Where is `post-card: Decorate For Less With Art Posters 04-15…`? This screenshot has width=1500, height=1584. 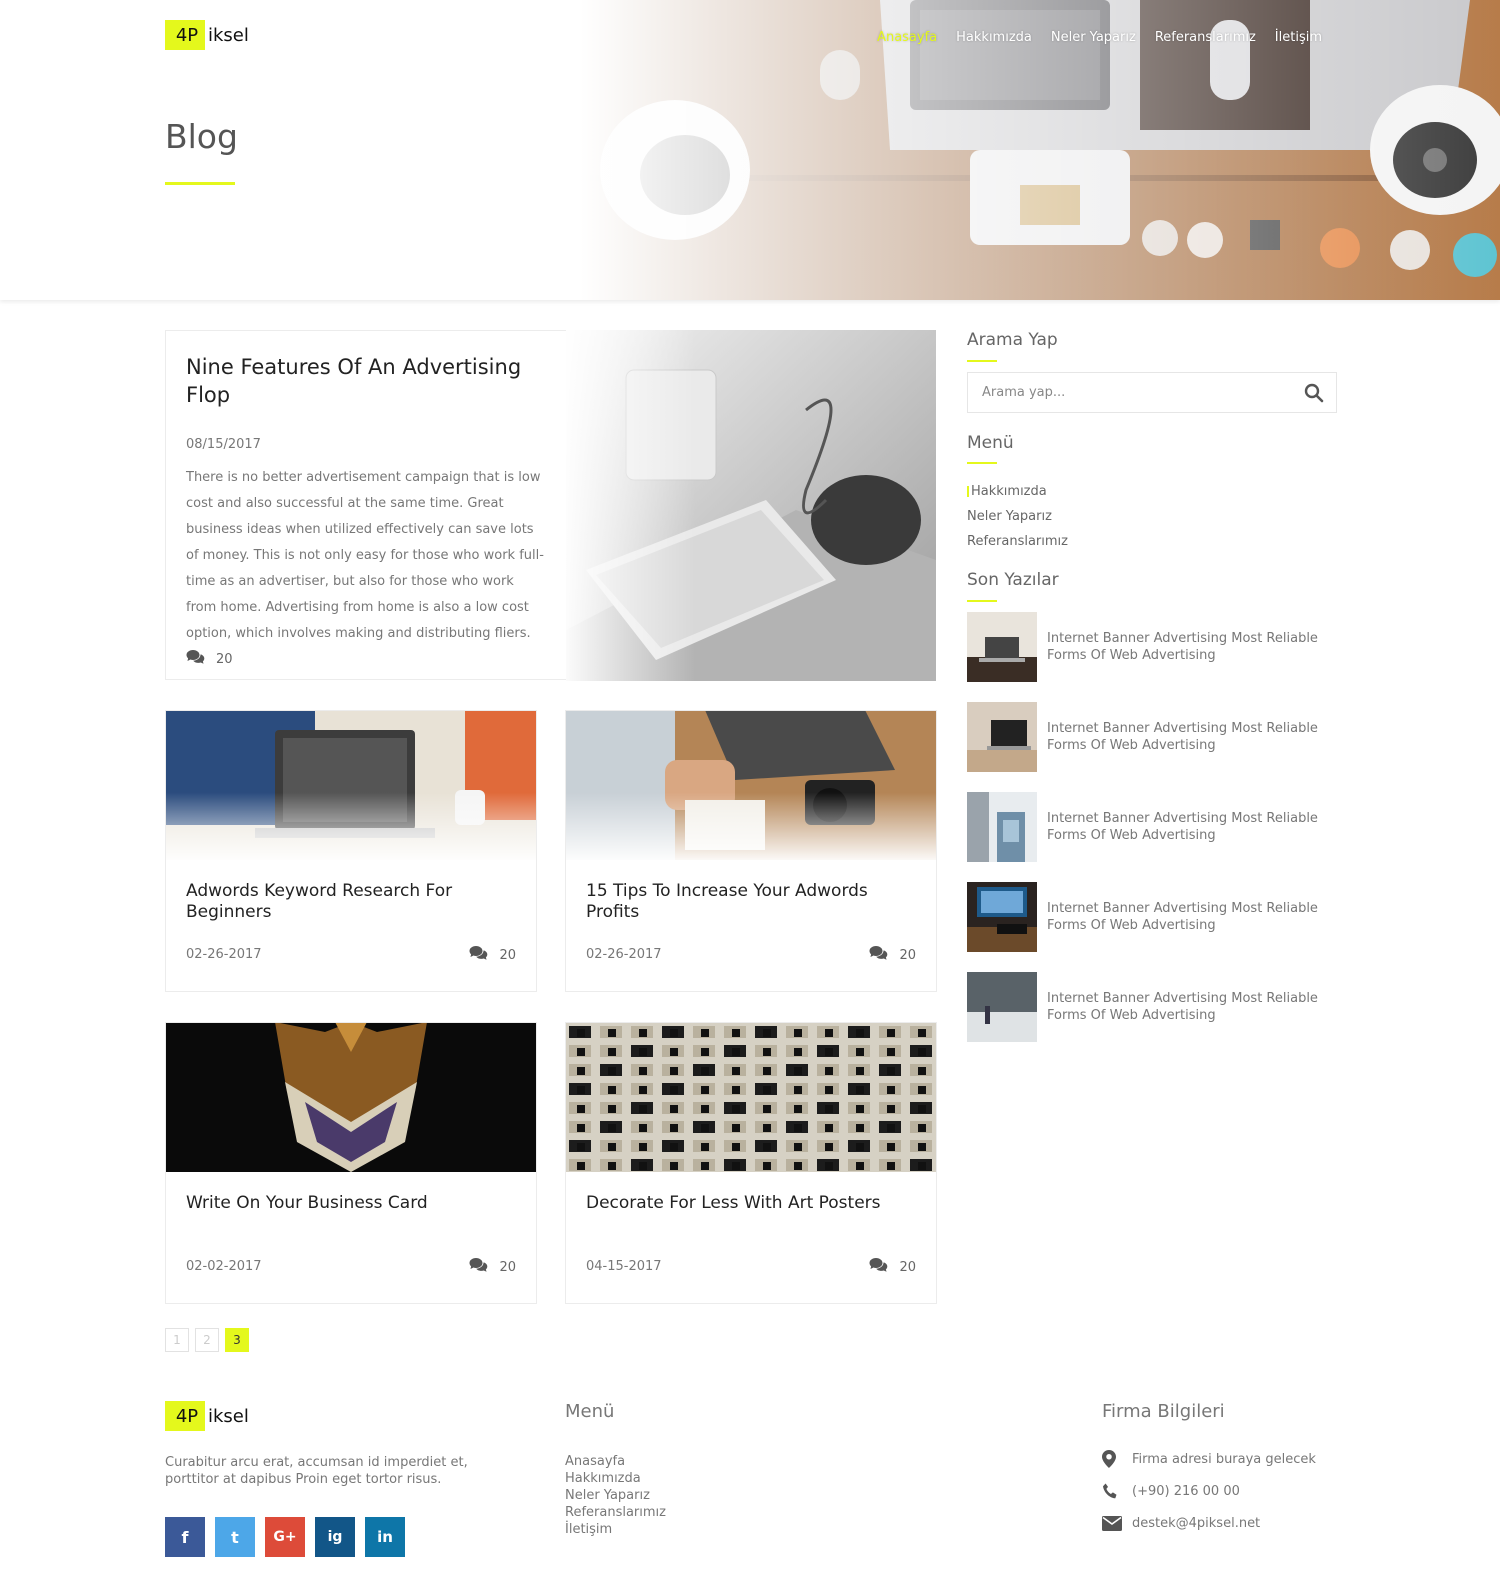
post-card: Decorate For Less With Art Posters 04-15… is located at coordinates (751, 1163).